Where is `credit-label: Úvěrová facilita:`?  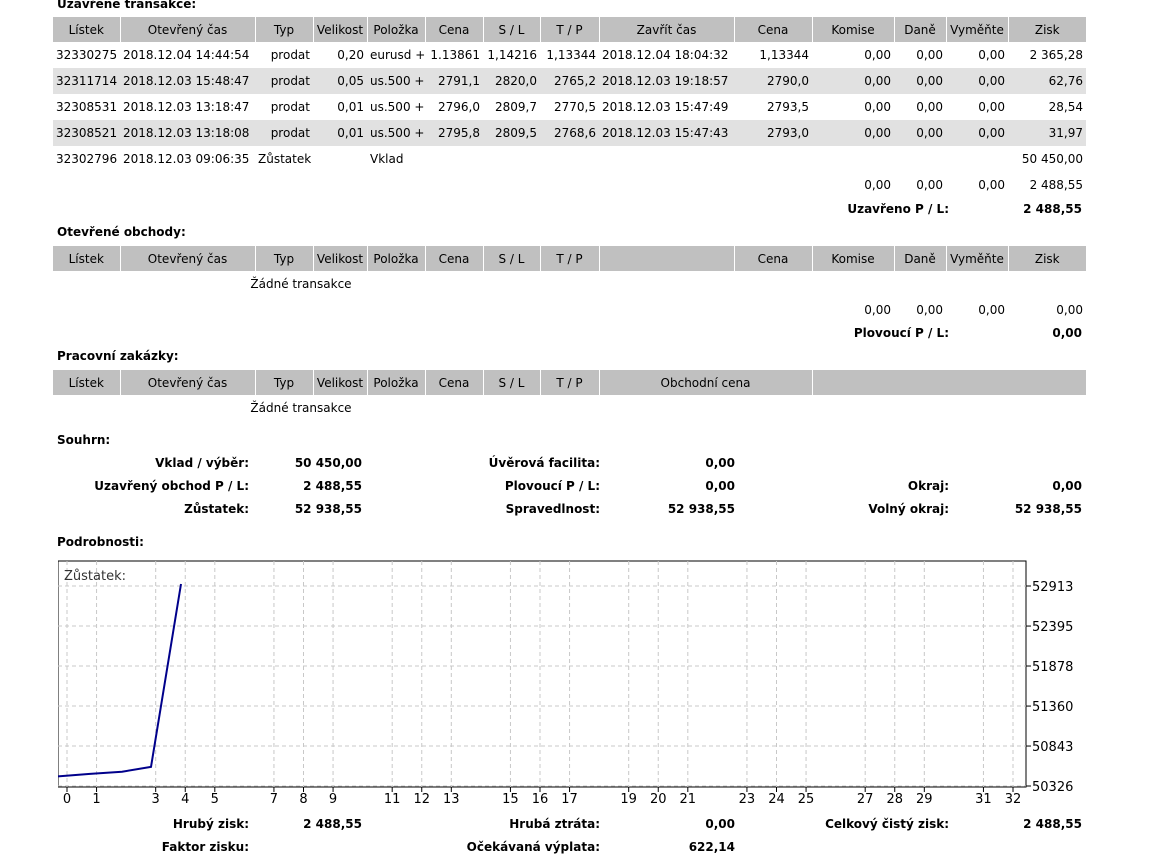 credit-label: Úvěrová facilita: is located at coordinates (544, 463).